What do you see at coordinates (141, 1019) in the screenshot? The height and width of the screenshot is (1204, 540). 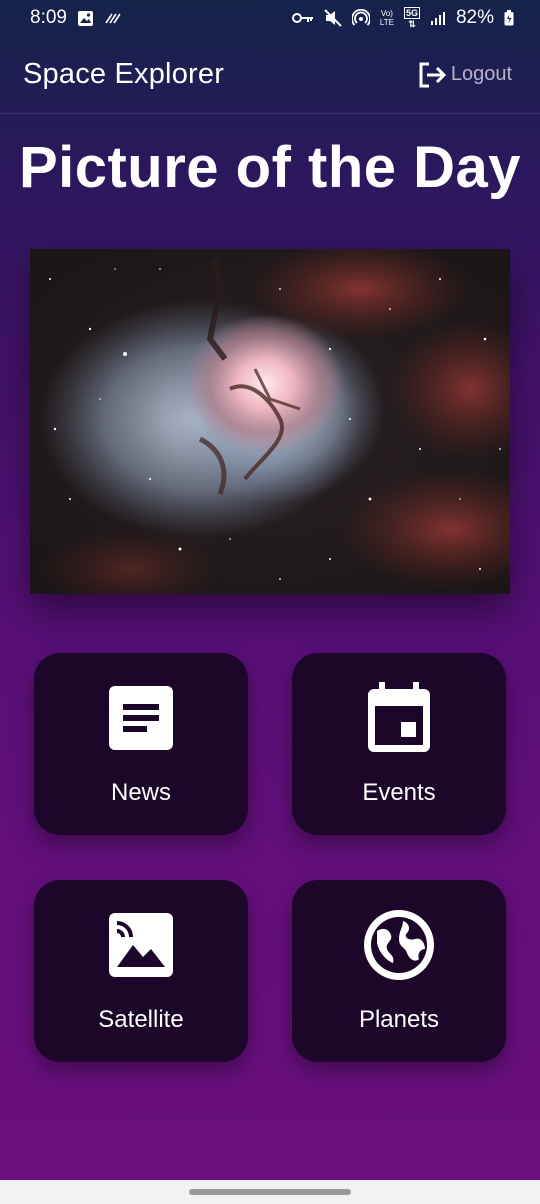 I see `satellite-label: Satellite` at bounding box center [141, 1019].